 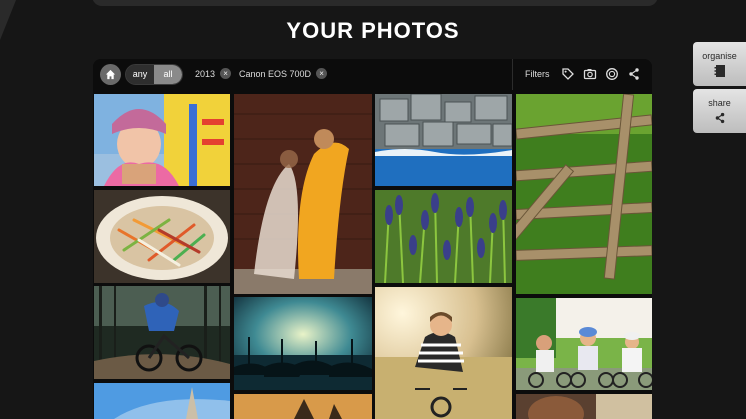 I want to click on notebook-icon, so click(x=719, y=71).